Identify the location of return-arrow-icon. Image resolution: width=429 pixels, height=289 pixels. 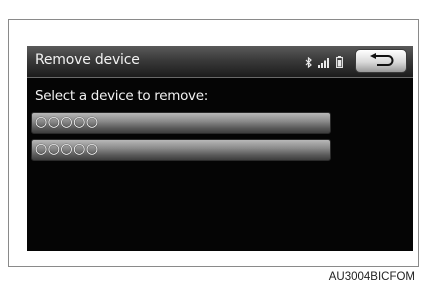
(381, 61).